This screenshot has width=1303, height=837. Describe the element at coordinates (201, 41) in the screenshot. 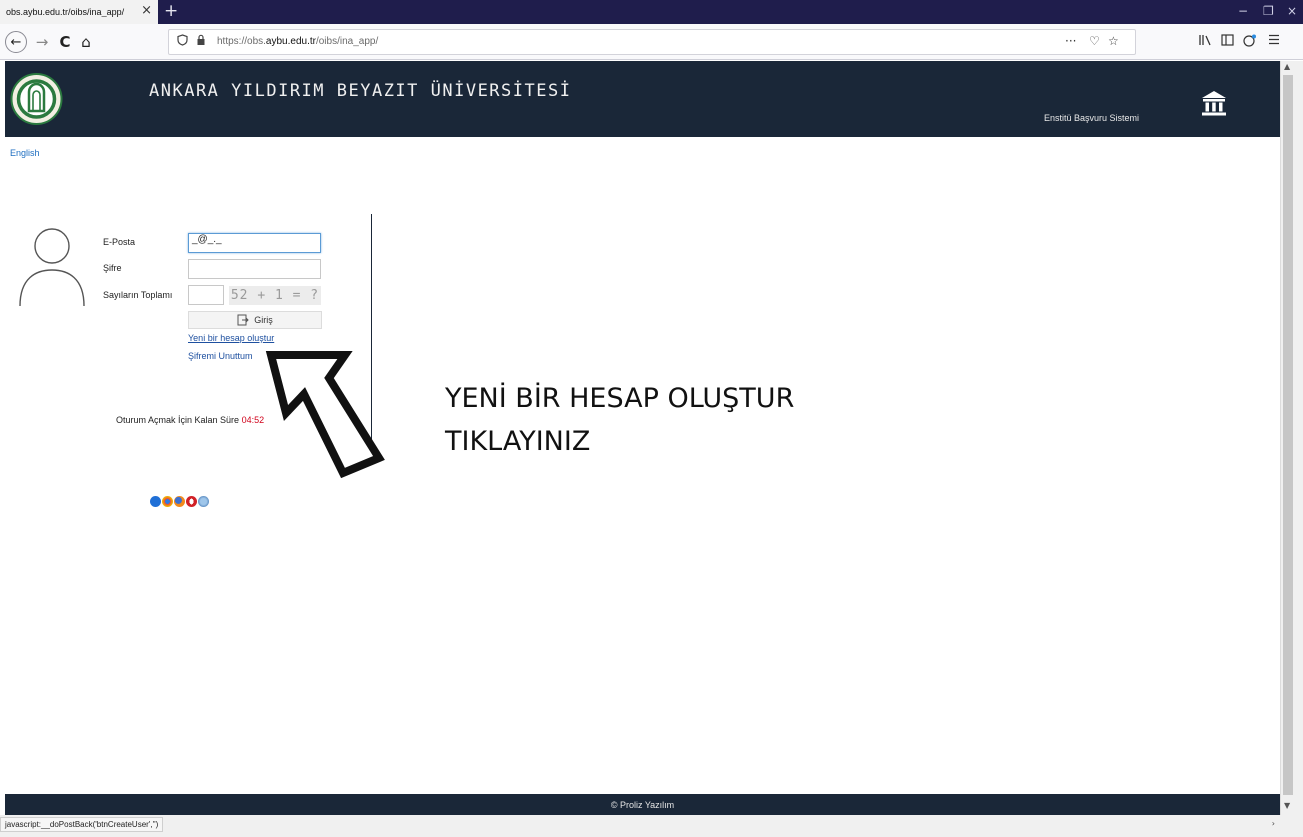

I see `lock-icon` at that location.